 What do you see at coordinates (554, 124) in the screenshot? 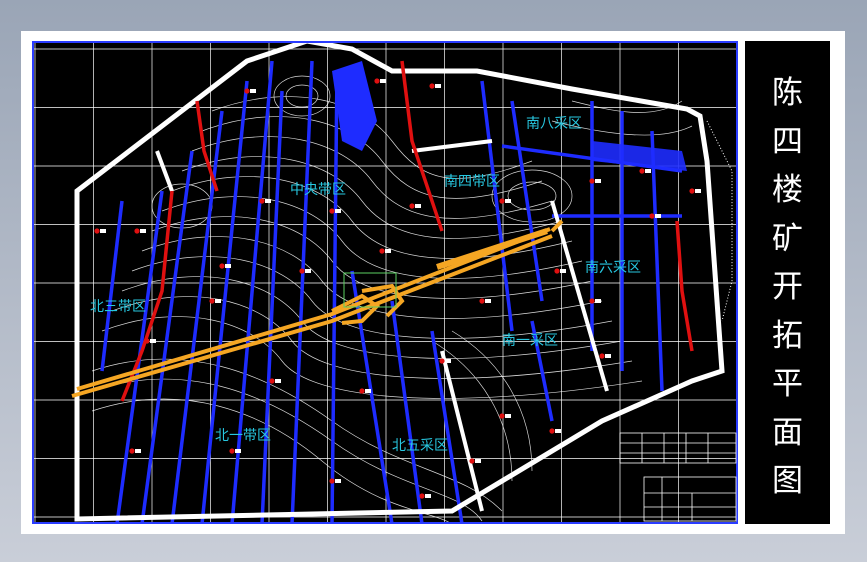
I see `zone-label-nanba: 南八采区` at bounding box center [554, 124].